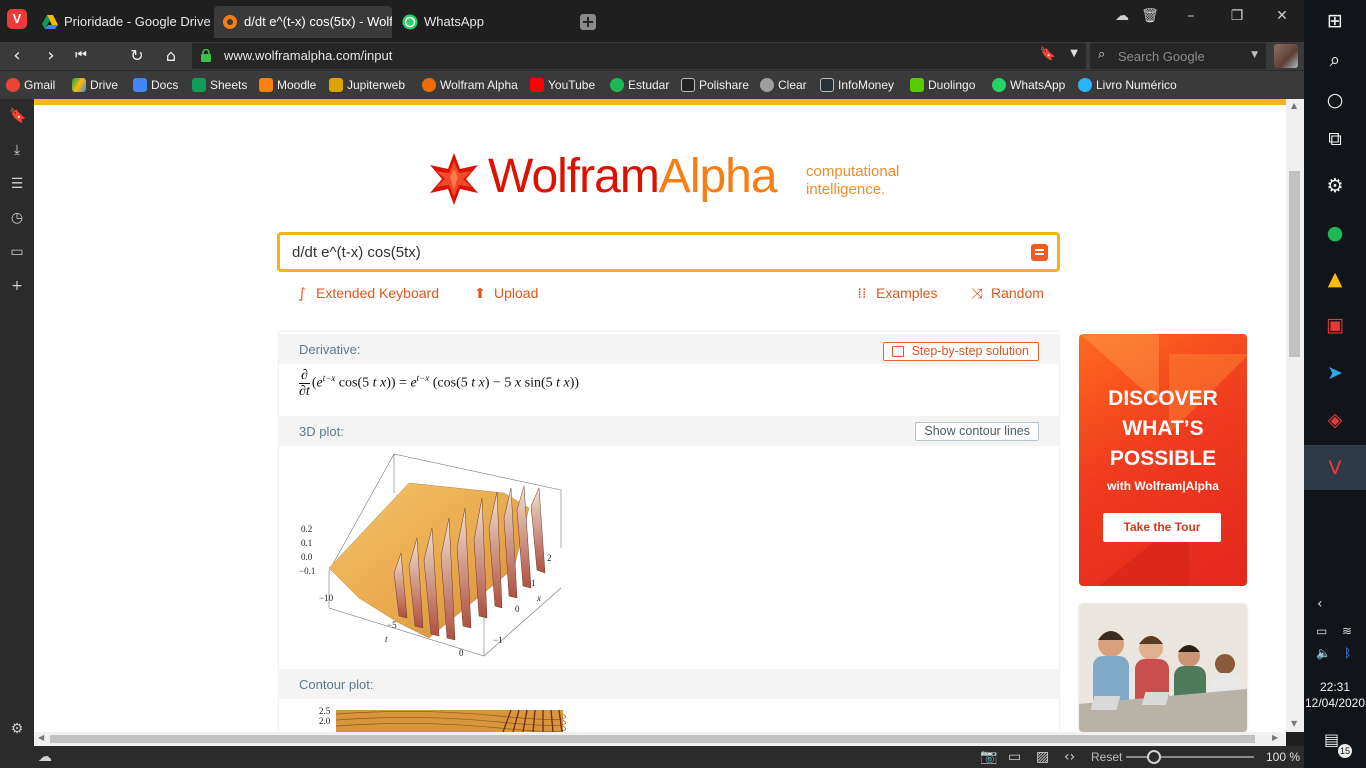 The height and width of the screenshot is (768, 1366). I want to click on clear-icon, so click(767, 85).